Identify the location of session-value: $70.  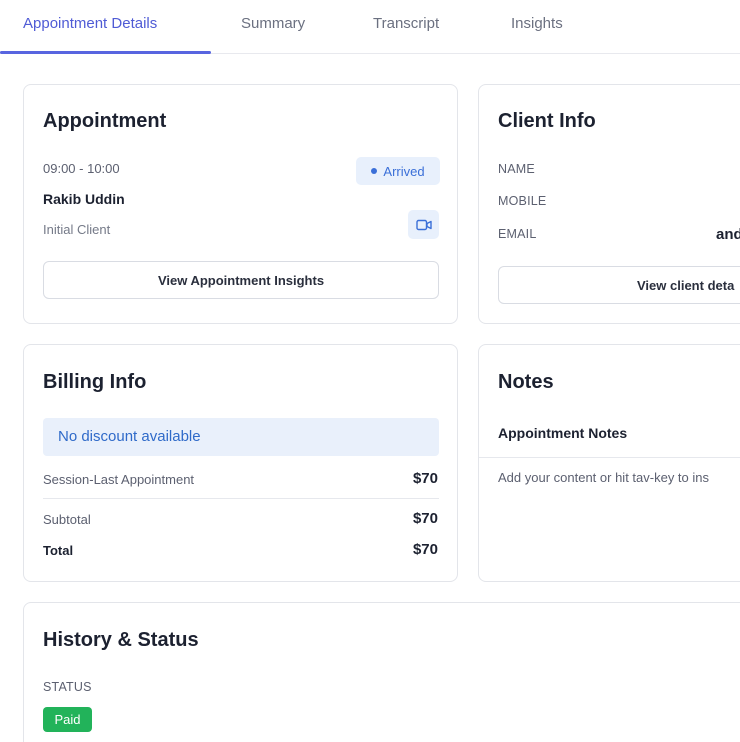
(425, 478).